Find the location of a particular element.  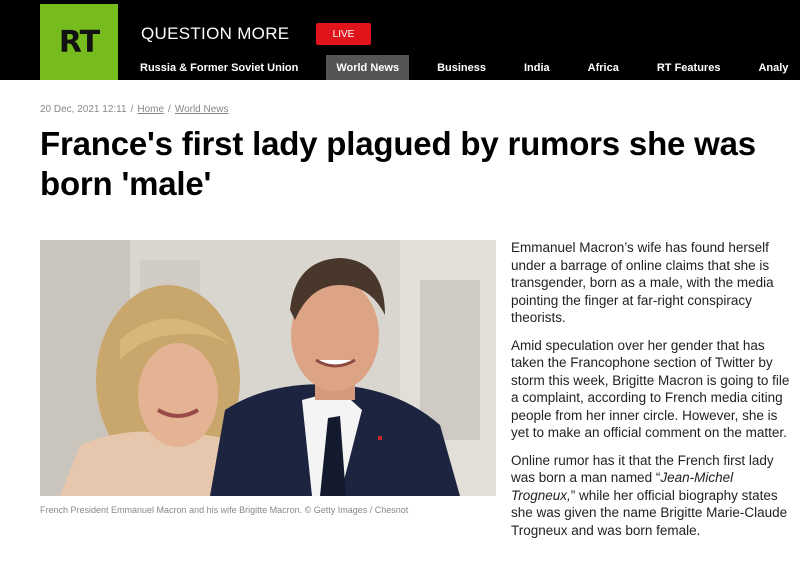

article-date: 20 Dec, 2021 12:11 is located at coordinates (83, 109).